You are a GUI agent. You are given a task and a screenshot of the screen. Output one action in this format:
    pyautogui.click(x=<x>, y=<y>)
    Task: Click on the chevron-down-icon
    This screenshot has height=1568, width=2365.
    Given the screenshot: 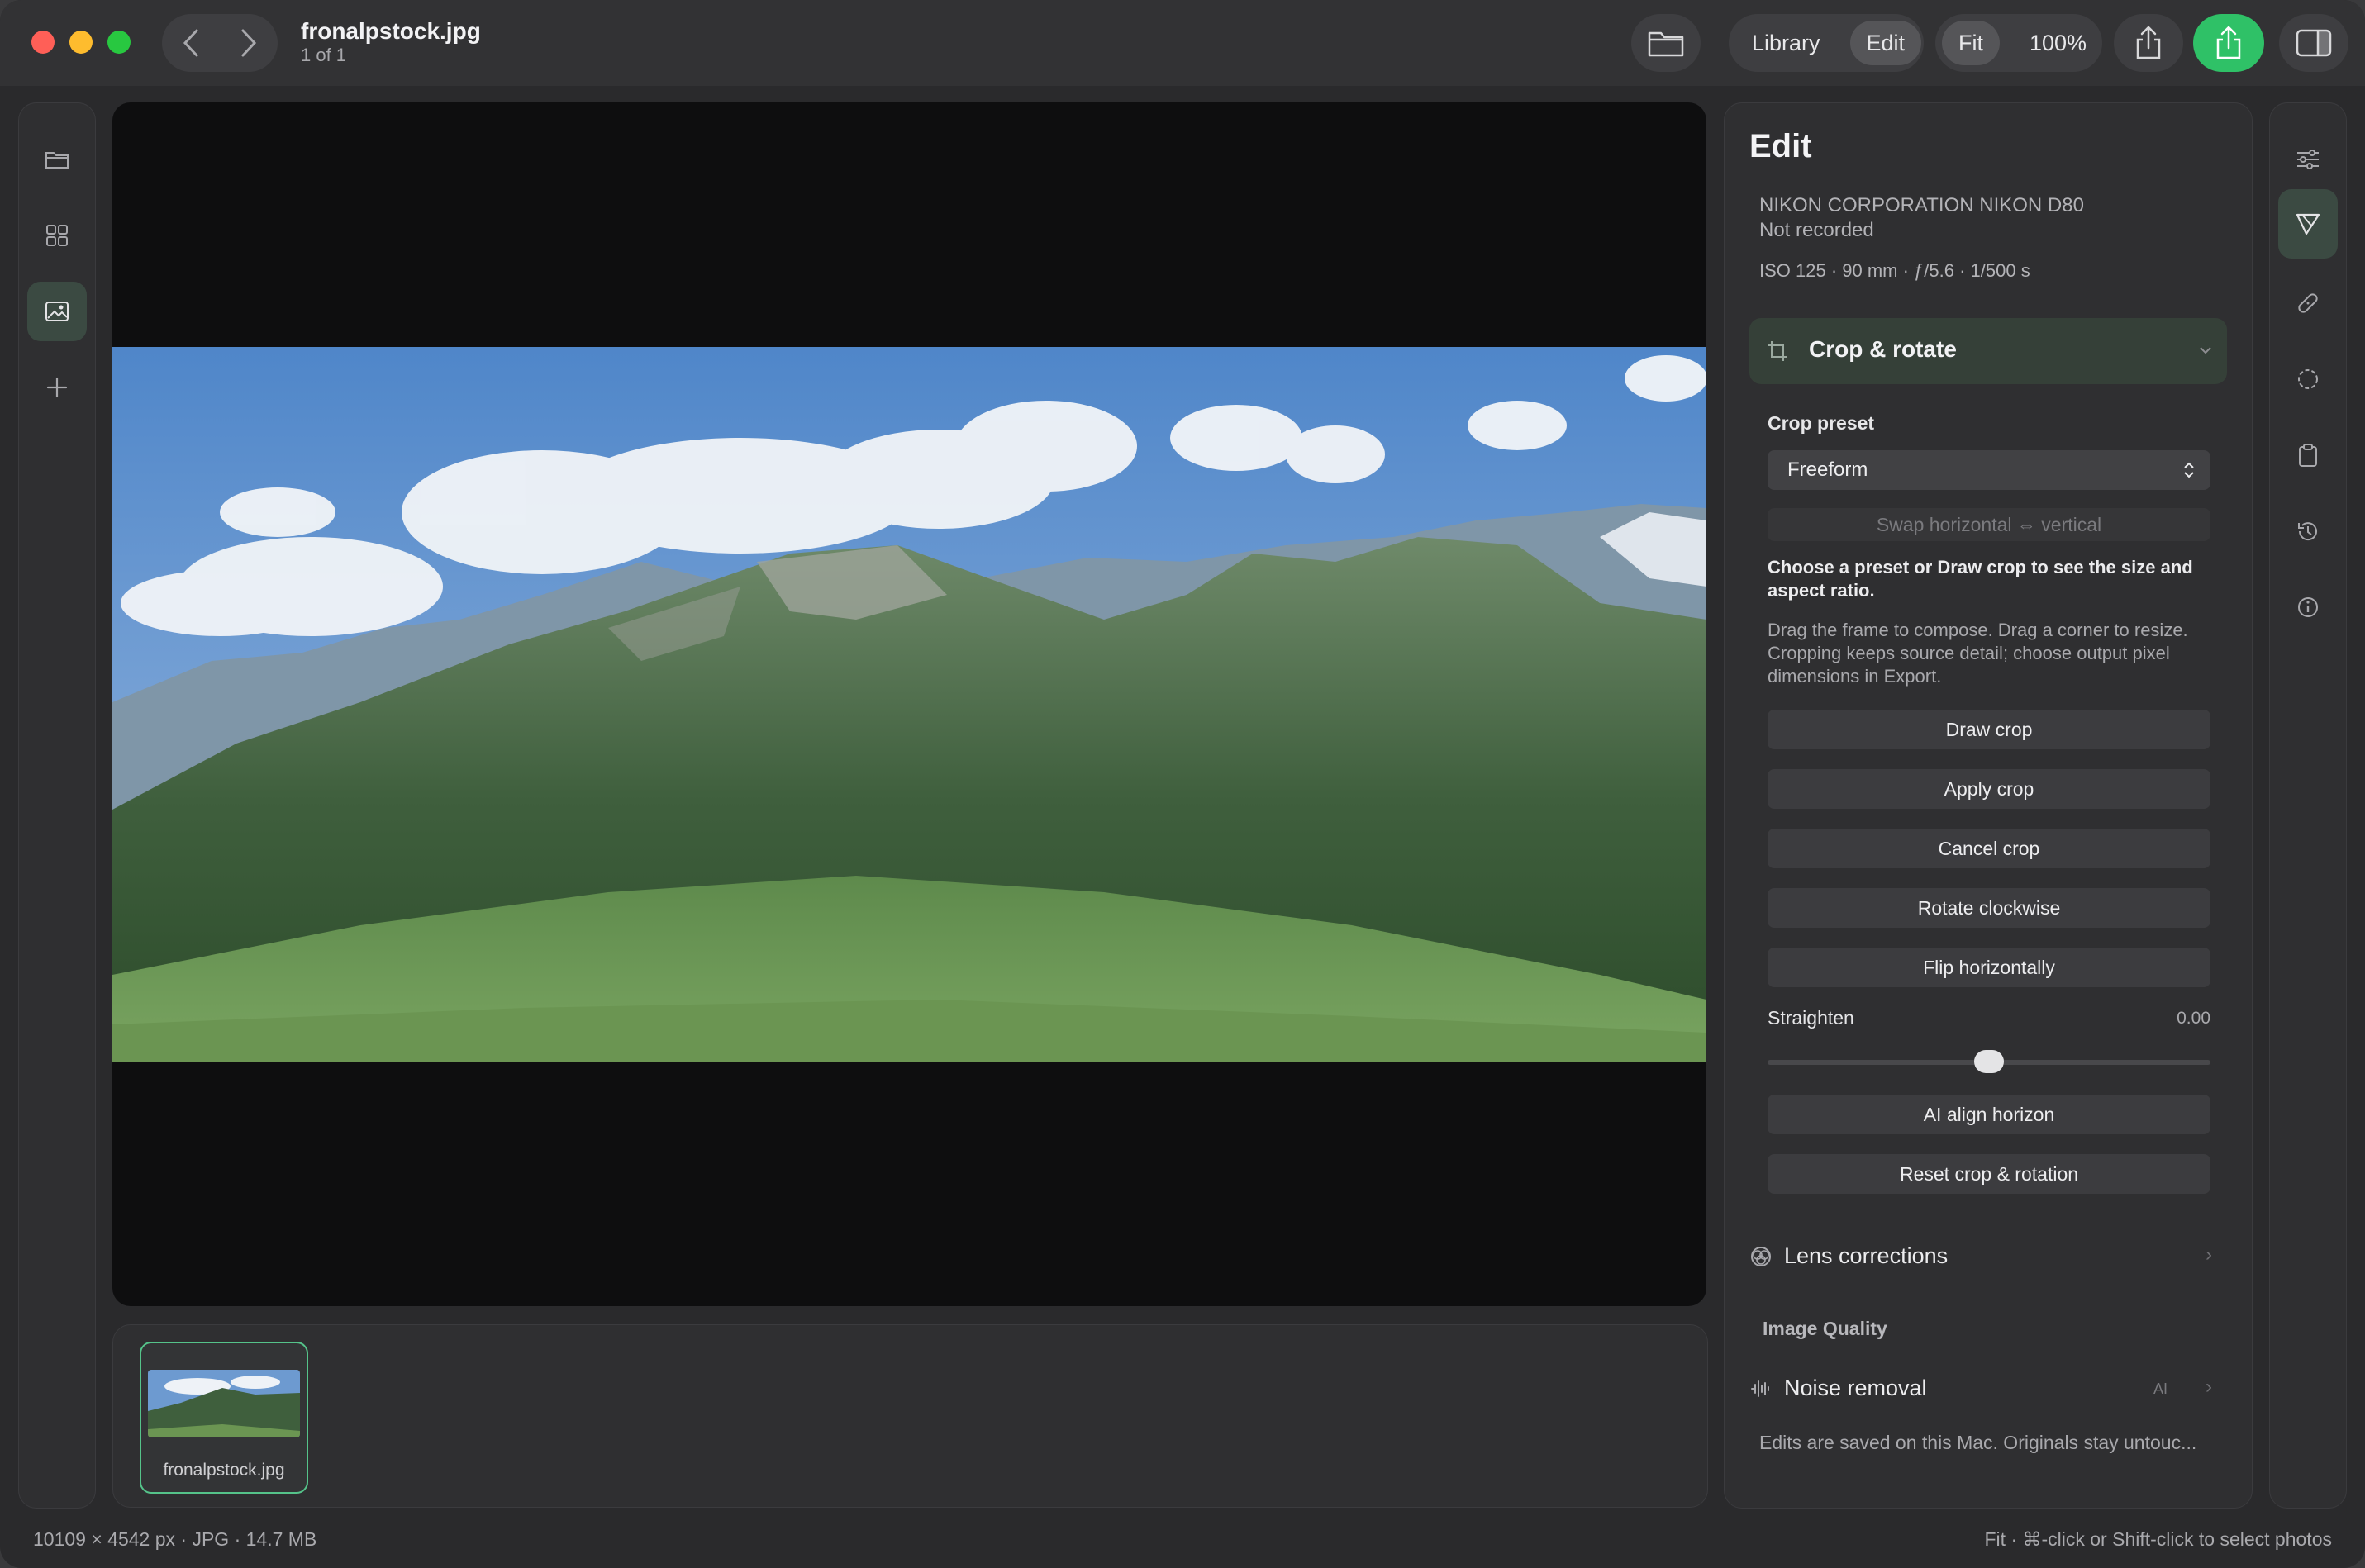 What is the action you would take?
    pyautogui.click(x=2205, y=351)
    